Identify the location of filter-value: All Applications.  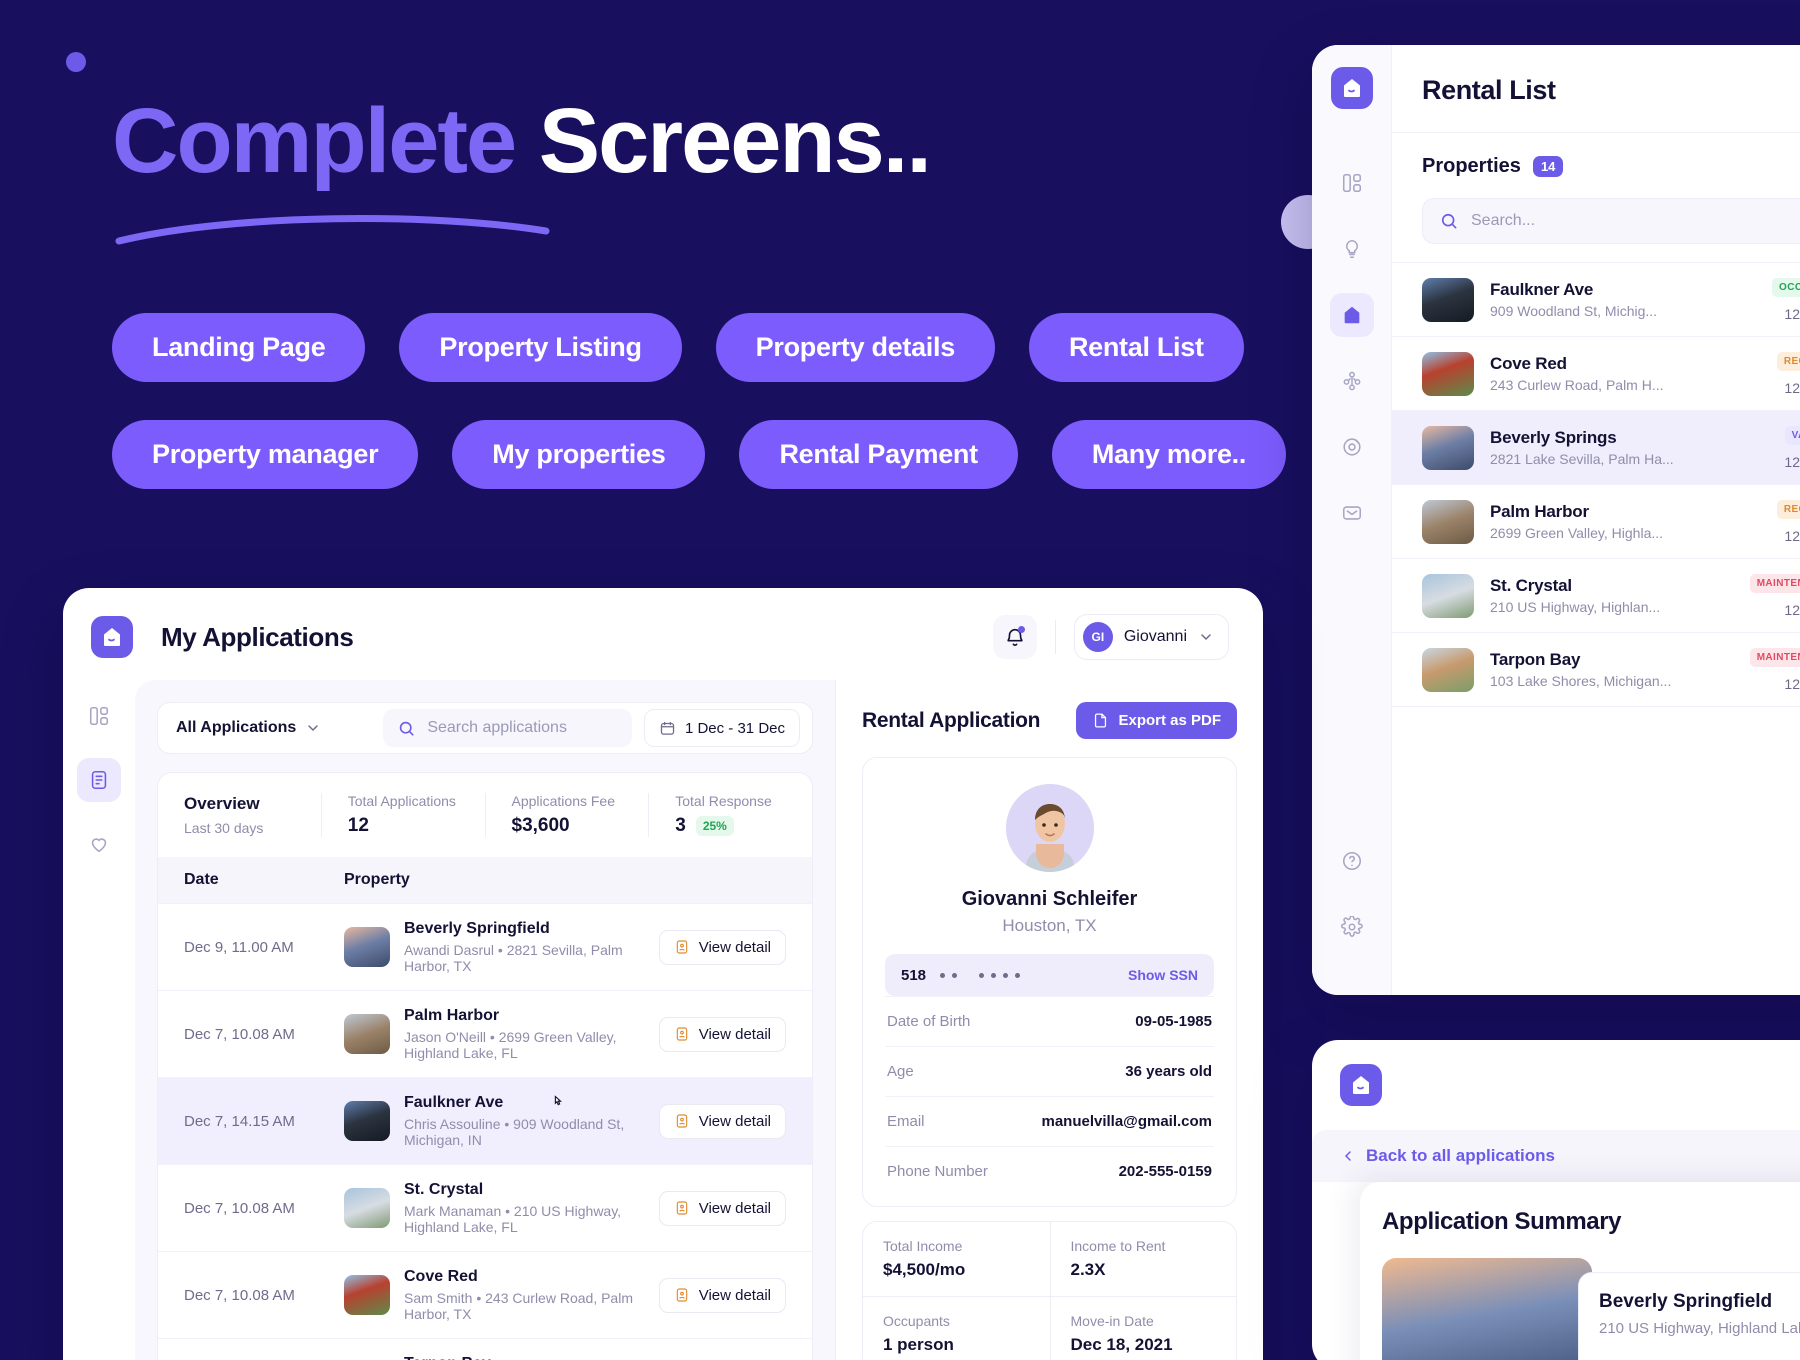
(236, 727).